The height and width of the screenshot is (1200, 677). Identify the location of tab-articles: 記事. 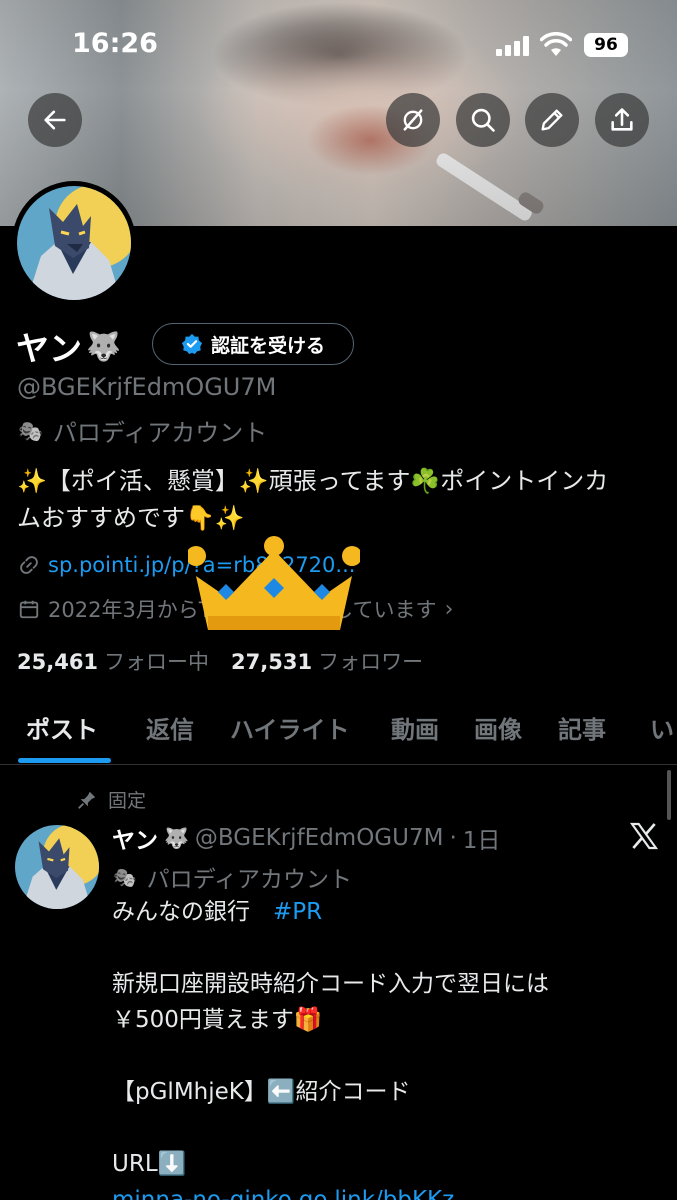
(582, 722).